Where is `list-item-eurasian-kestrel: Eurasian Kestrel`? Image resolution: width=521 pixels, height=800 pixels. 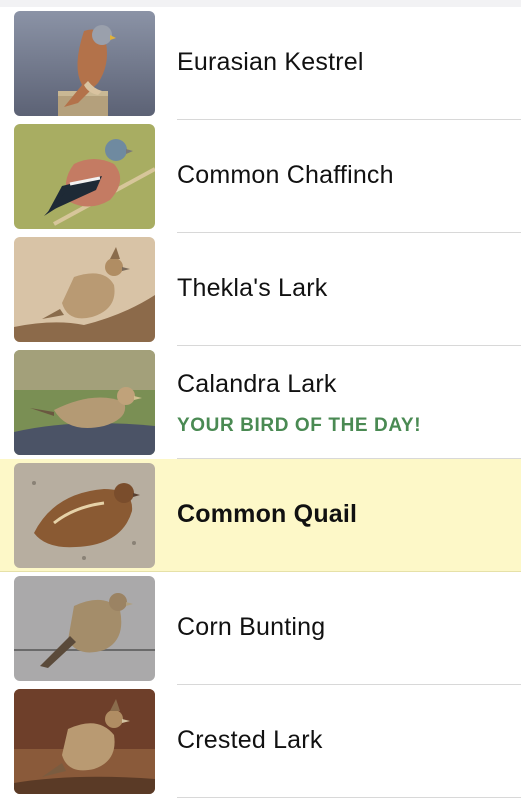
list-item-eurasian-kestrel: Eurasian Kestrel is located at coordinates (260, 63).